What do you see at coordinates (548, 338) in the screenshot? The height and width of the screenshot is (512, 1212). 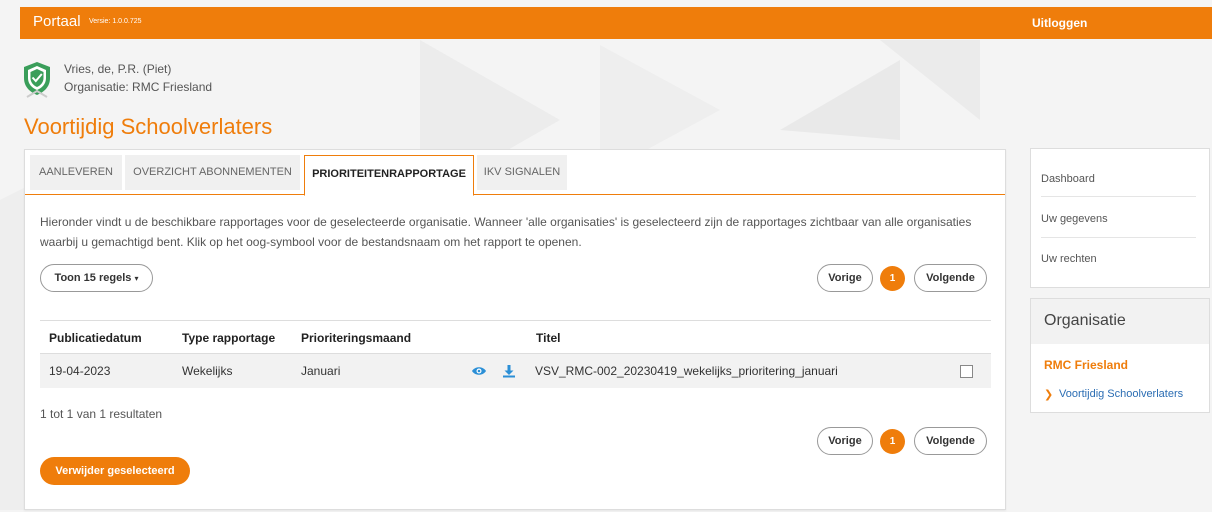 I see `header-titel: Titel` at bounding box center [548, 338].